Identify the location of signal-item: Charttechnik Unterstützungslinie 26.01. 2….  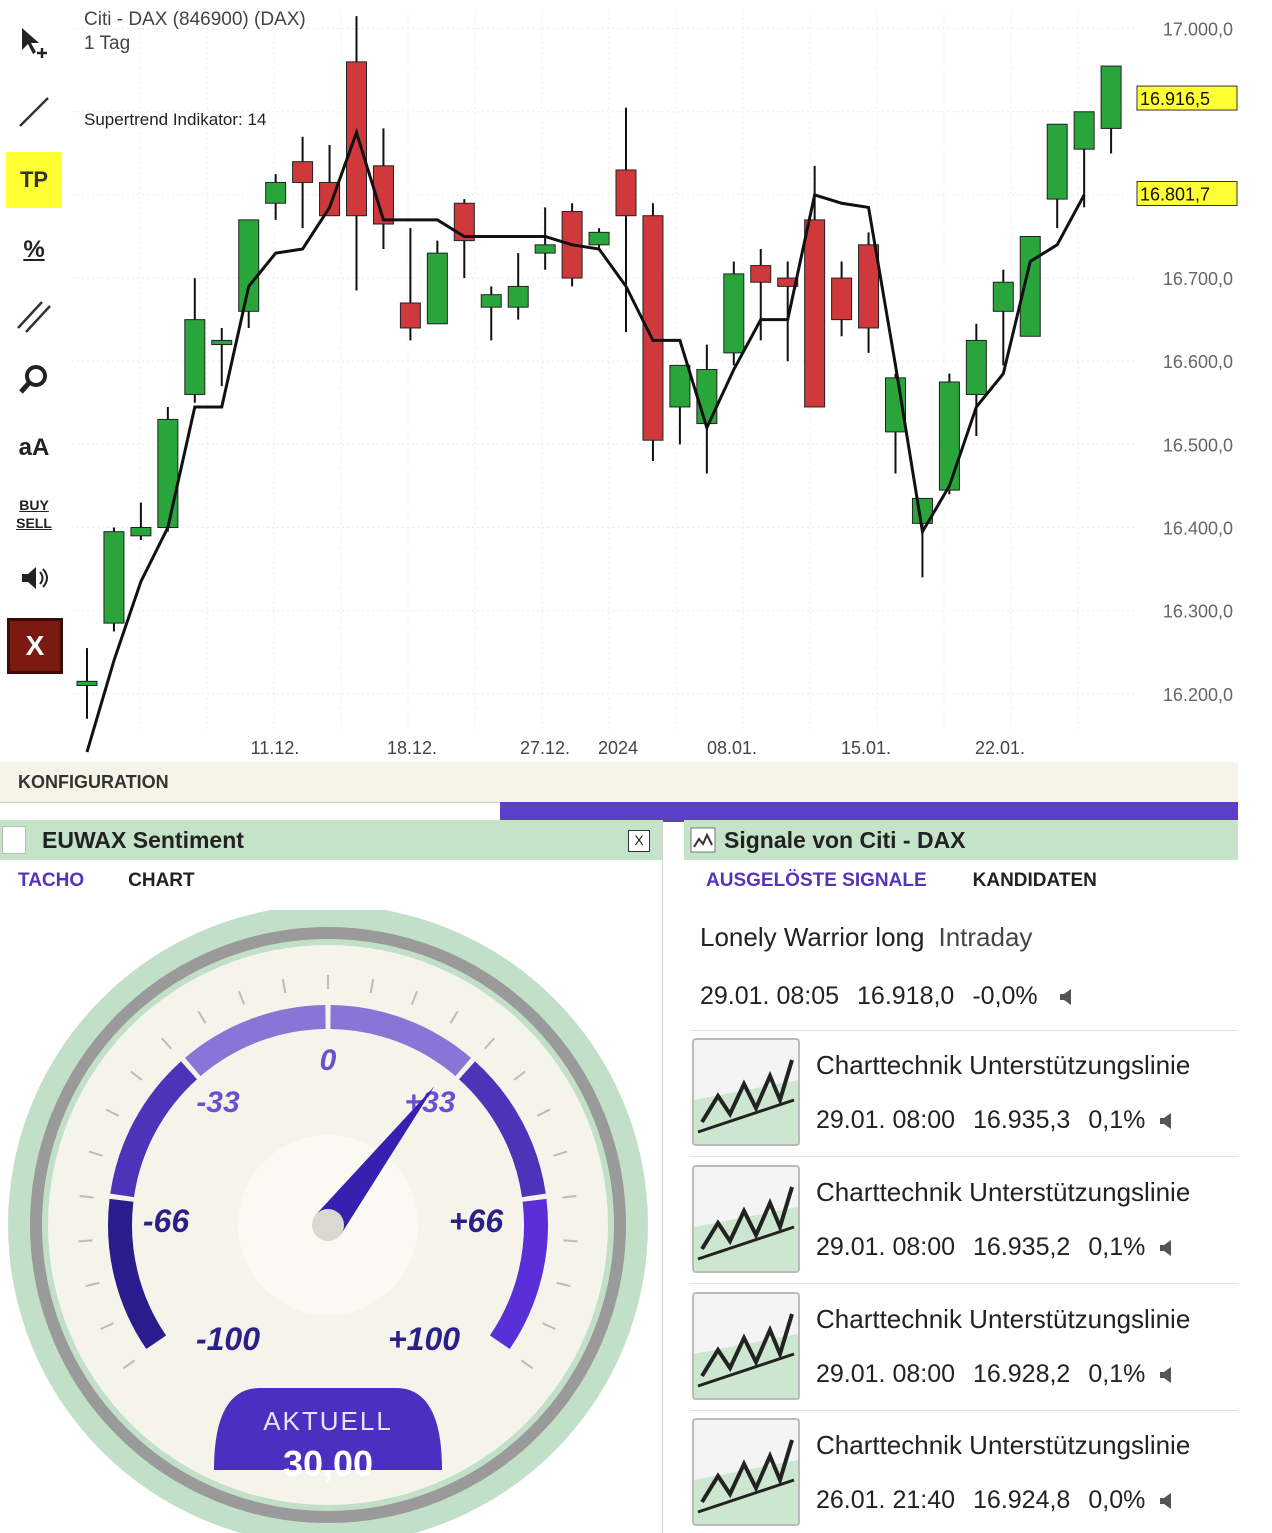
(965, 1473).